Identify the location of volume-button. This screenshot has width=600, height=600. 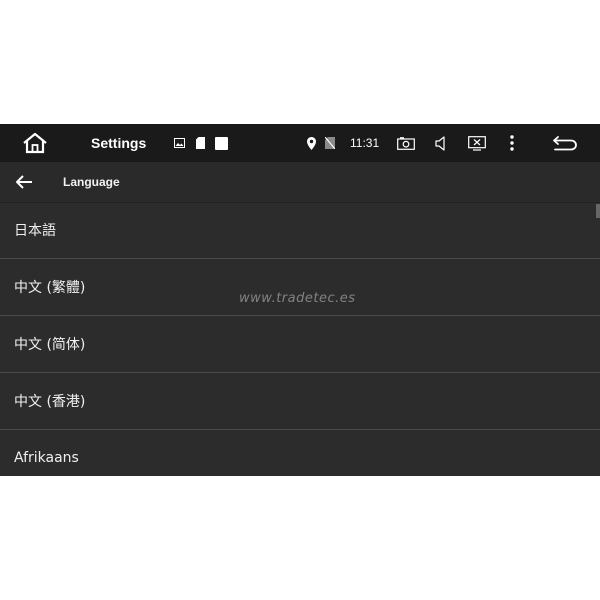
(441, 143).